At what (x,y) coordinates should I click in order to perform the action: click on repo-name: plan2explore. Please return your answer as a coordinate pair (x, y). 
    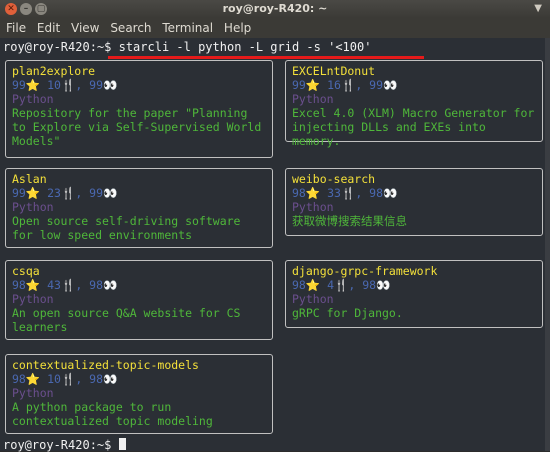
    Looking at the image, I should click on (54, 71).